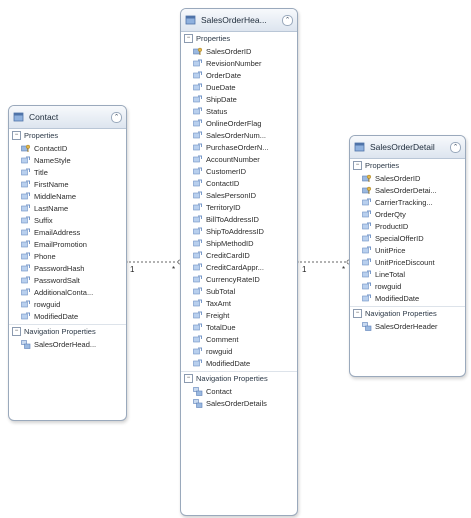  Describe the element at coordinates (232, 378) in the screenshot. I see `section-label: Navigation Properties` at that location.